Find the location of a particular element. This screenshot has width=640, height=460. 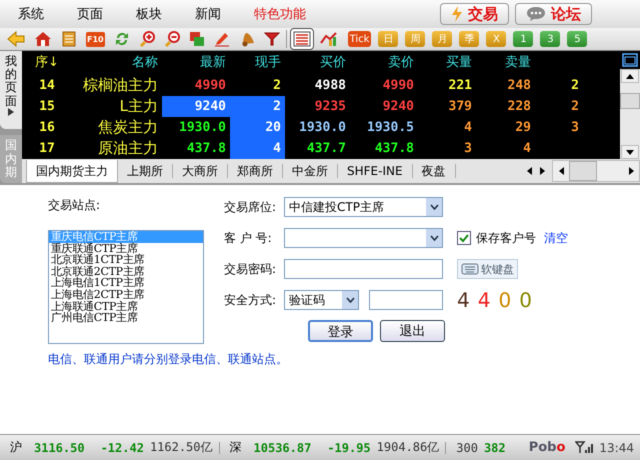

scroll-up-button is located at coordinates (630, 76).